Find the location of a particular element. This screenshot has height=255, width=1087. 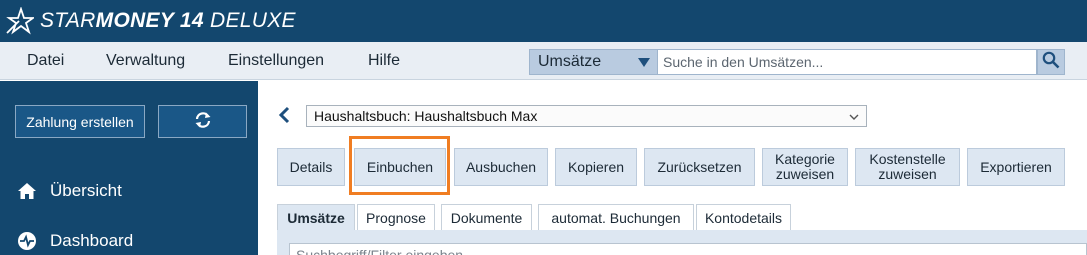

home-icon is located at coordinates (27, 191).